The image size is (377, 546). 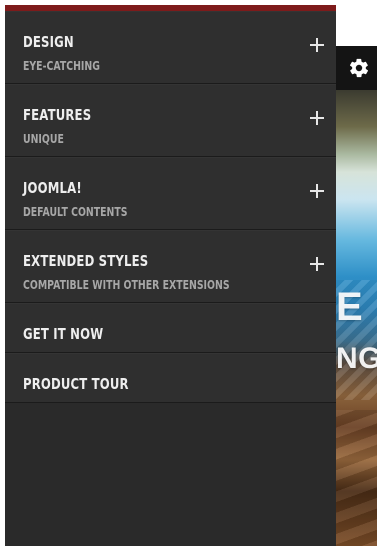 What do you see at coordinates (170, 120) in the screenshot?
I see `menu-item-features: FEATURES UNIQUE` at bounding box center [170, 120].